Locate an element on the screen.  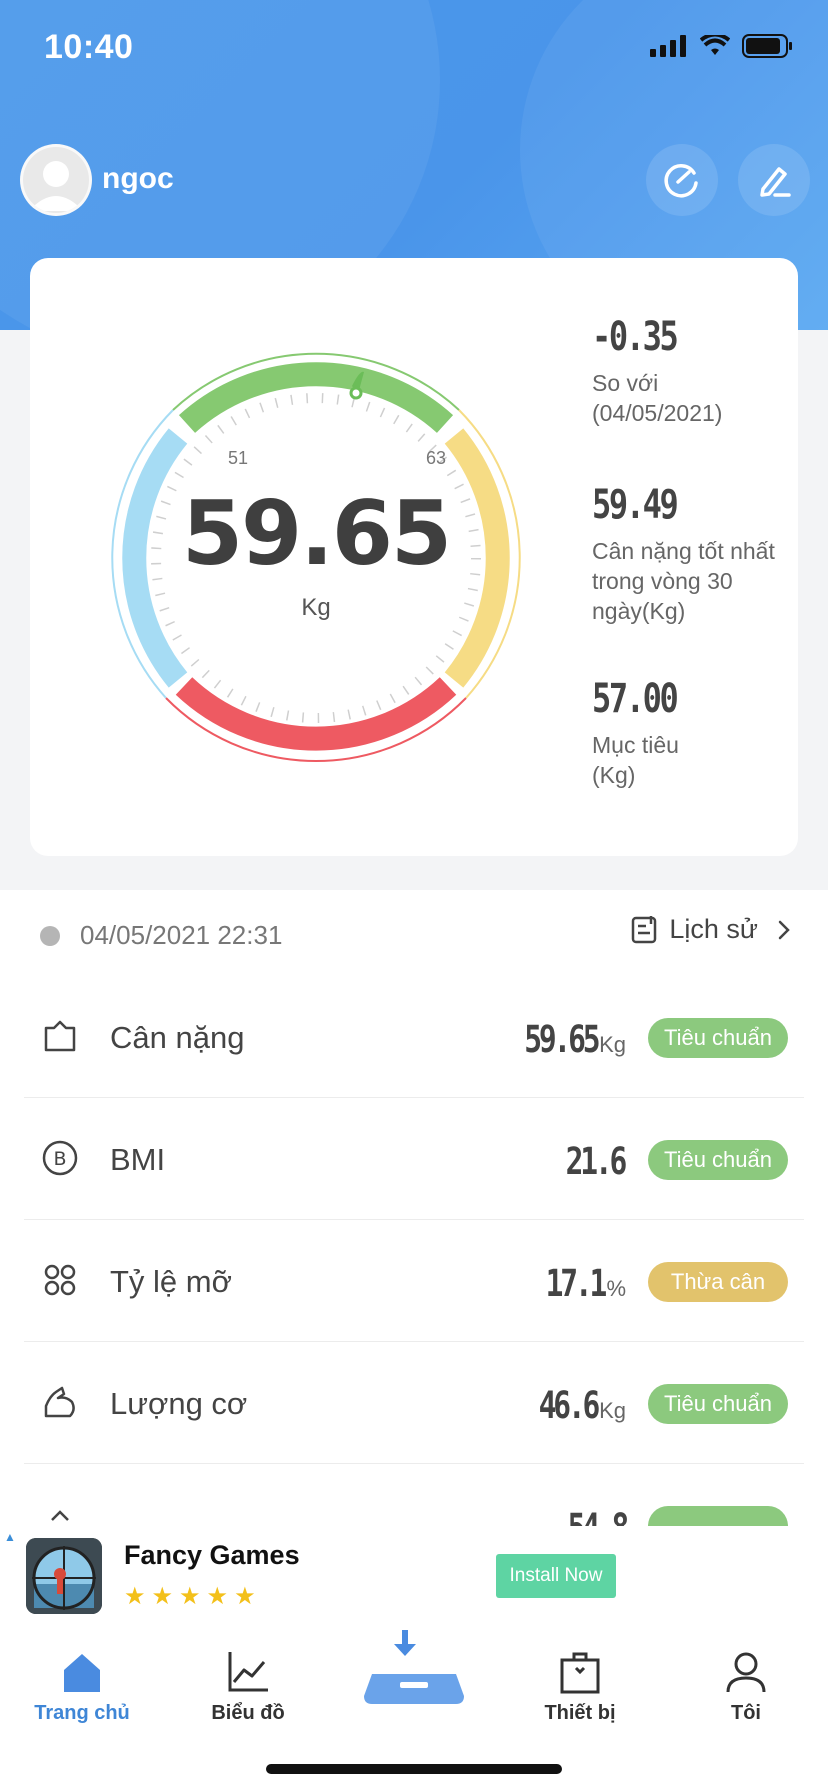
bmi-icon: B is located at coordinates (60, 1158).